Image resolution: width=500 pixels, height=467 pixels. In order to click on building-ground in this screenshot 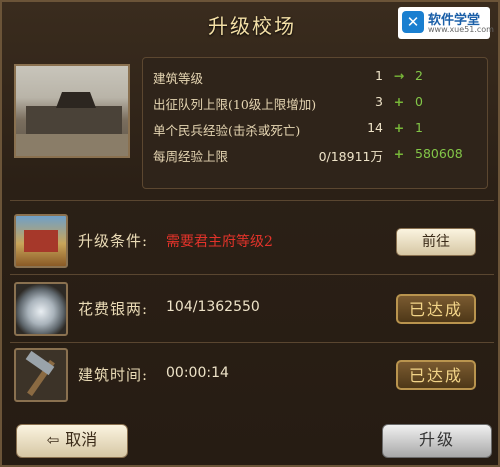, I will do `click(72, 145)`.